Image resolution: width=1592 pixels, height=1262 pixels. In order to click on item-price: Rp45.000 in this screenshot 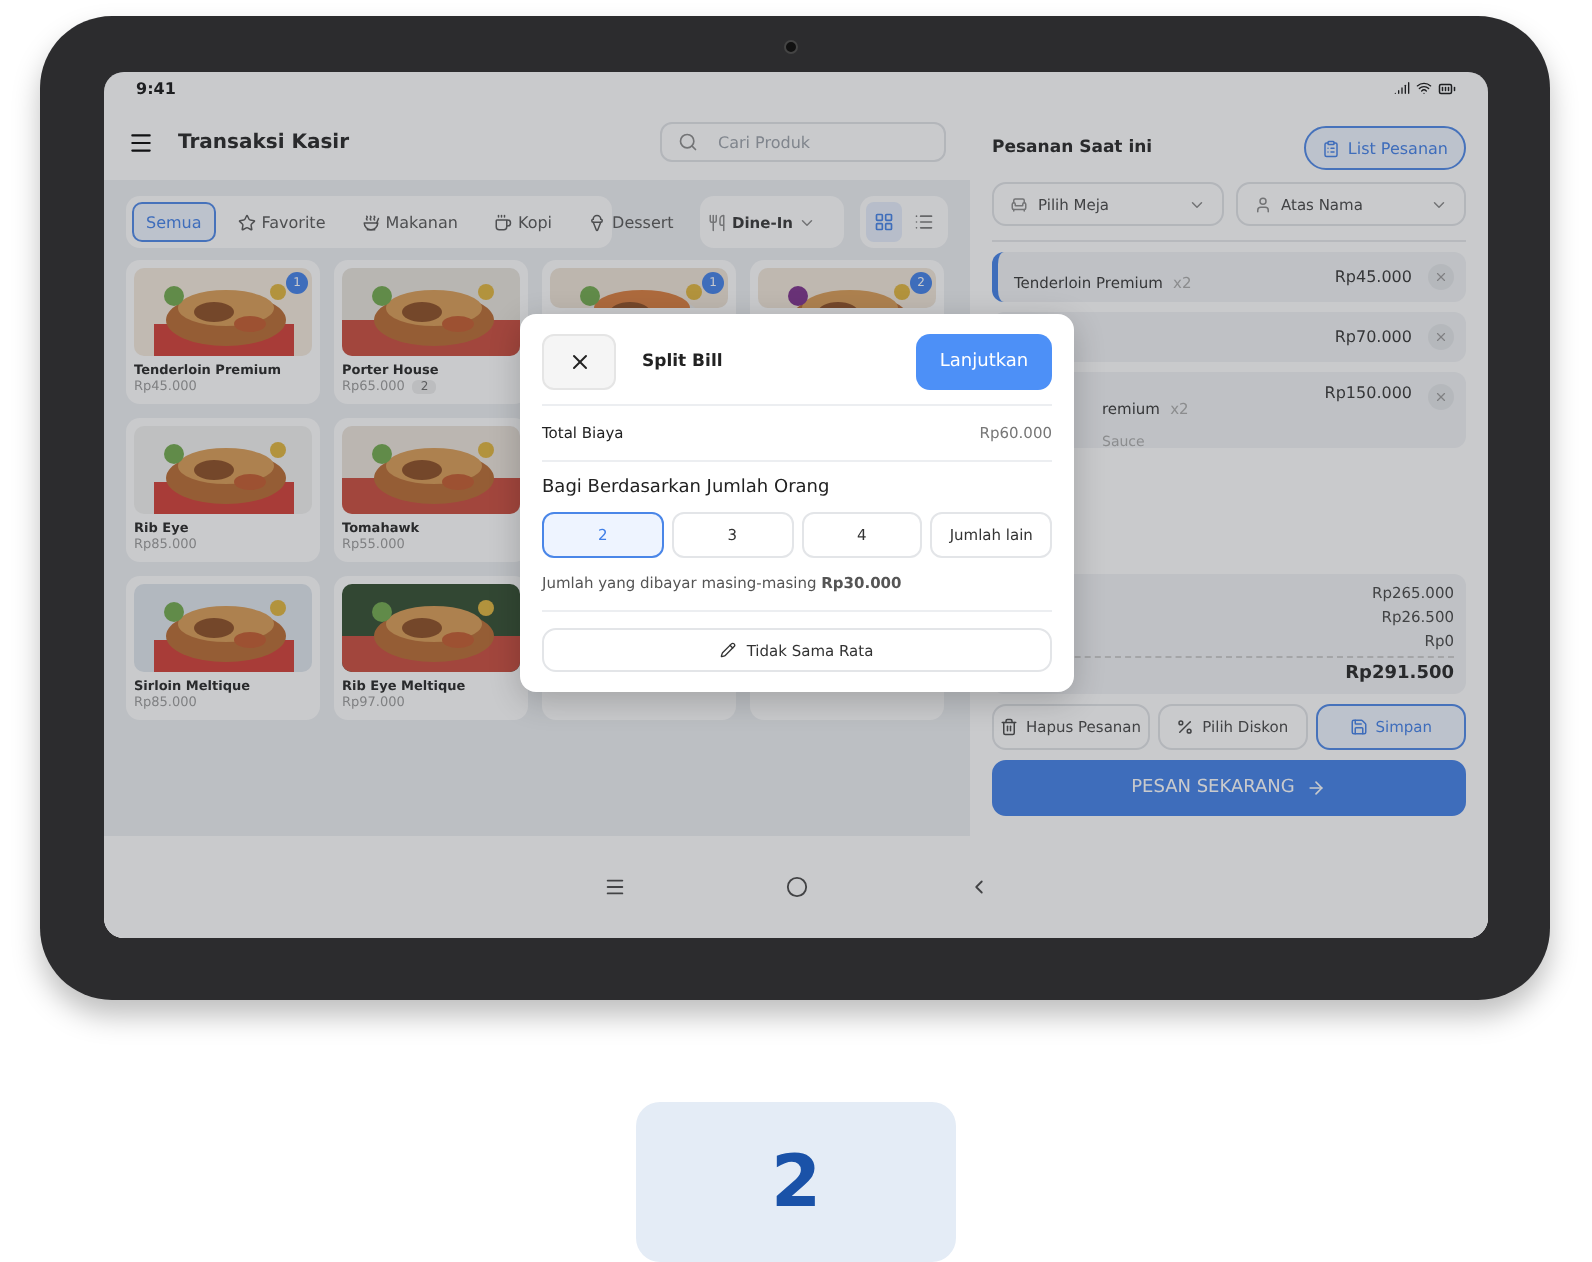, I will do `click(1373, 277)`.